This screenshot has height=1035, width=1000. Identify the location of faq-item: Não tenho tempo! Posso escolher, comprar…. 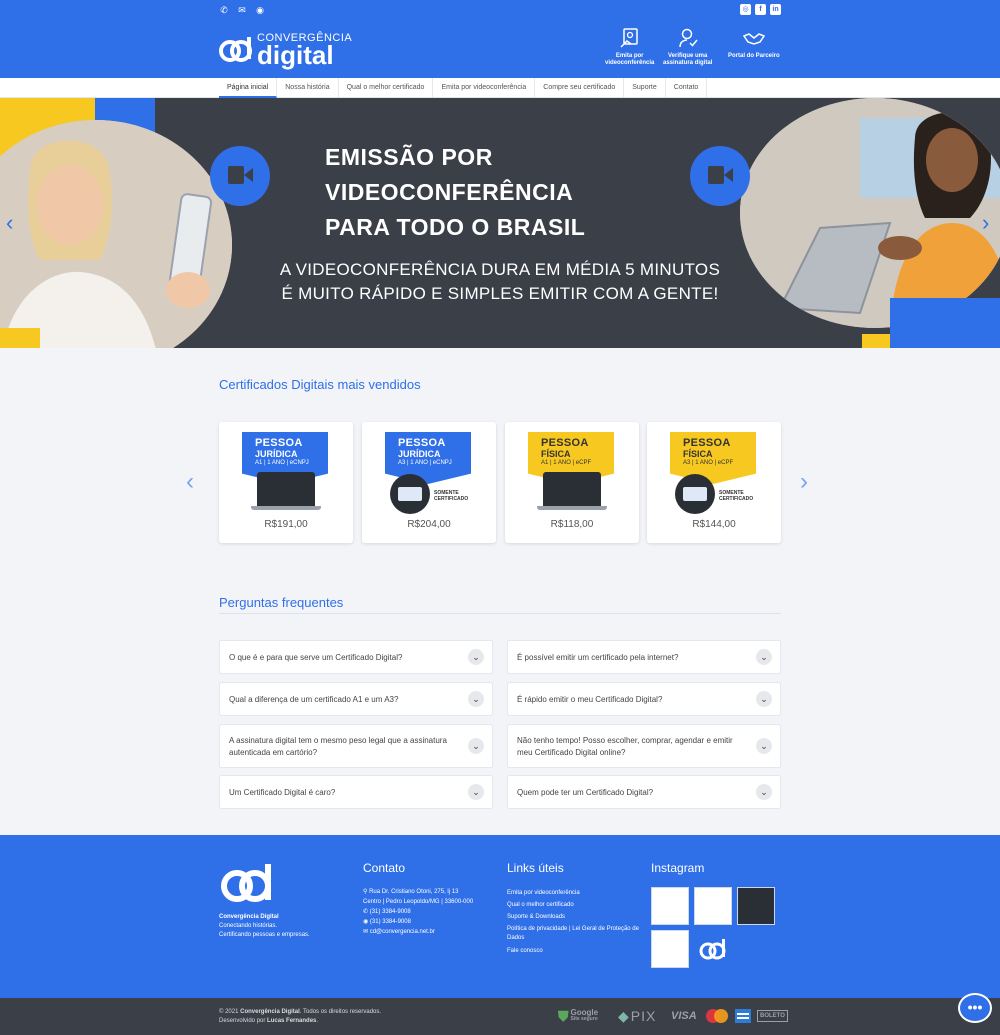
(644, 746).